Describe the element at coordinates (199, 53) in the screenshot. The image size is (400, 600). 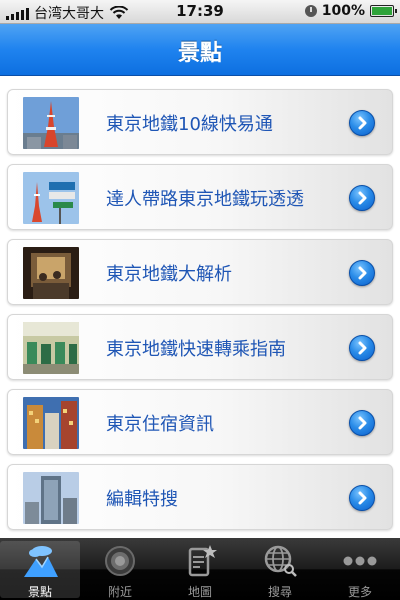
I see `page-title: 景點` at that location.